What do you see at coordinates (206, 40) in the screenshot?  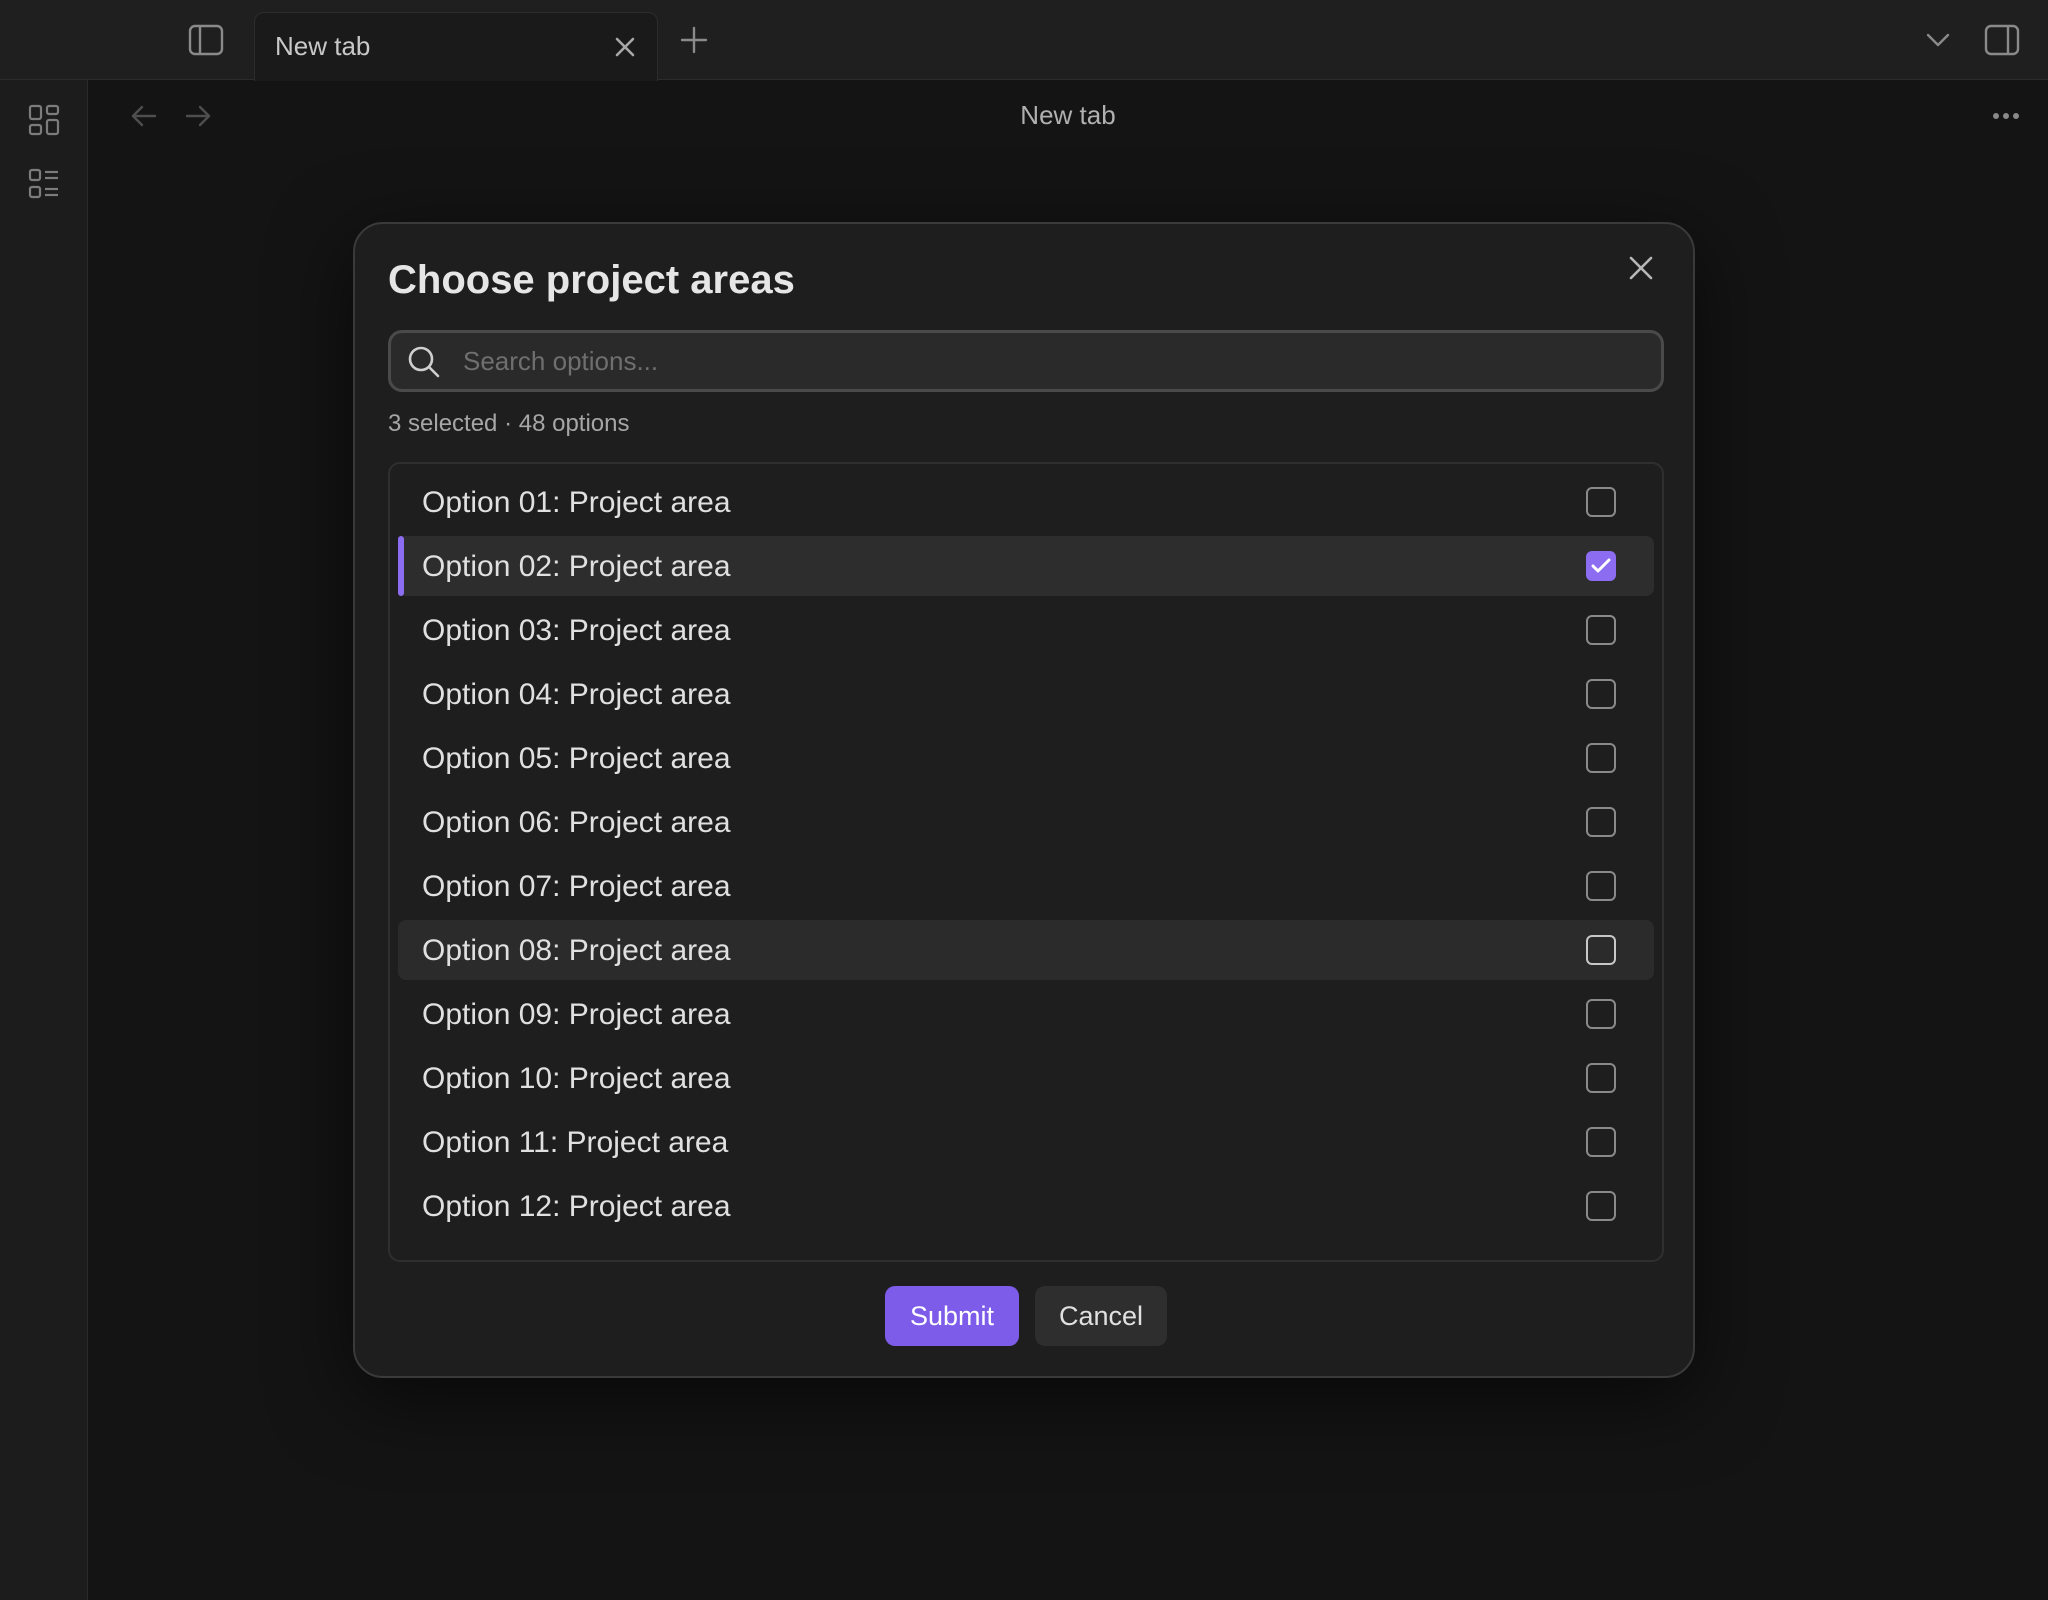 I see `sidebar-left-icon` at bounding box center [206, 40].